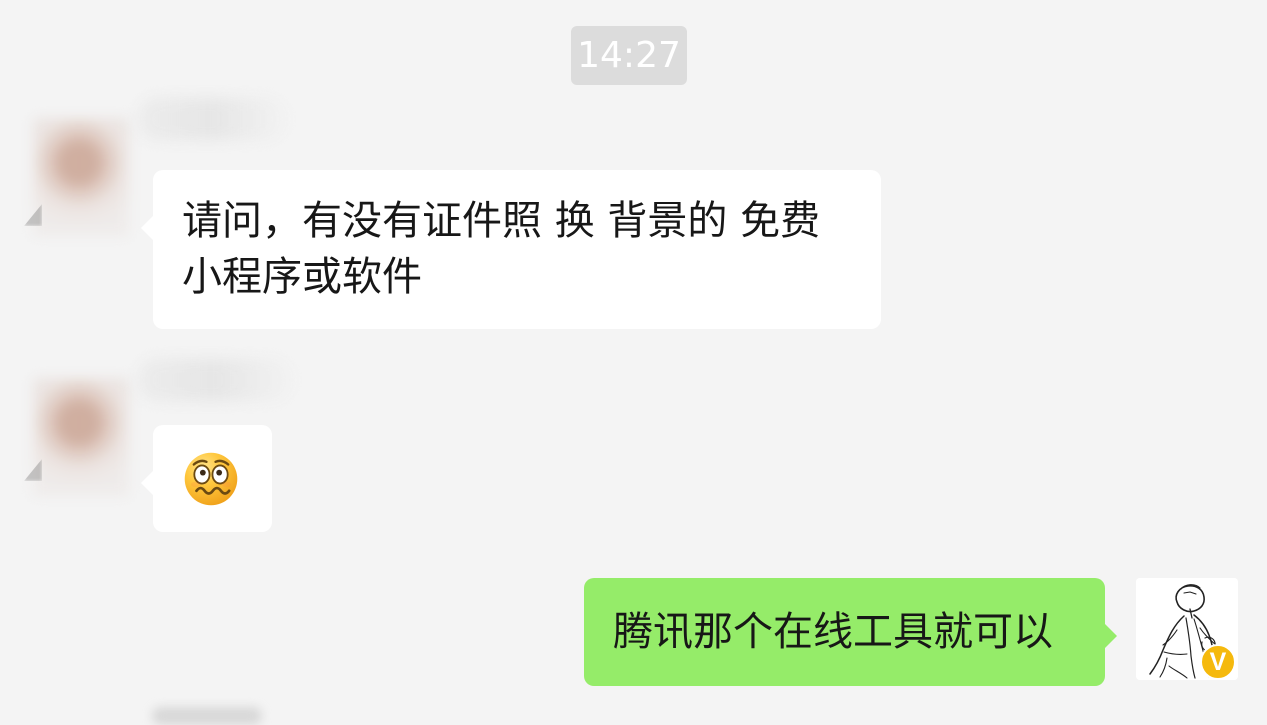 Image resolution: width=1267 pixels, height=725 pixels. Describe the element at coordinates (207, 716) in the screenshot. I see `partial-name-blur` at that location.